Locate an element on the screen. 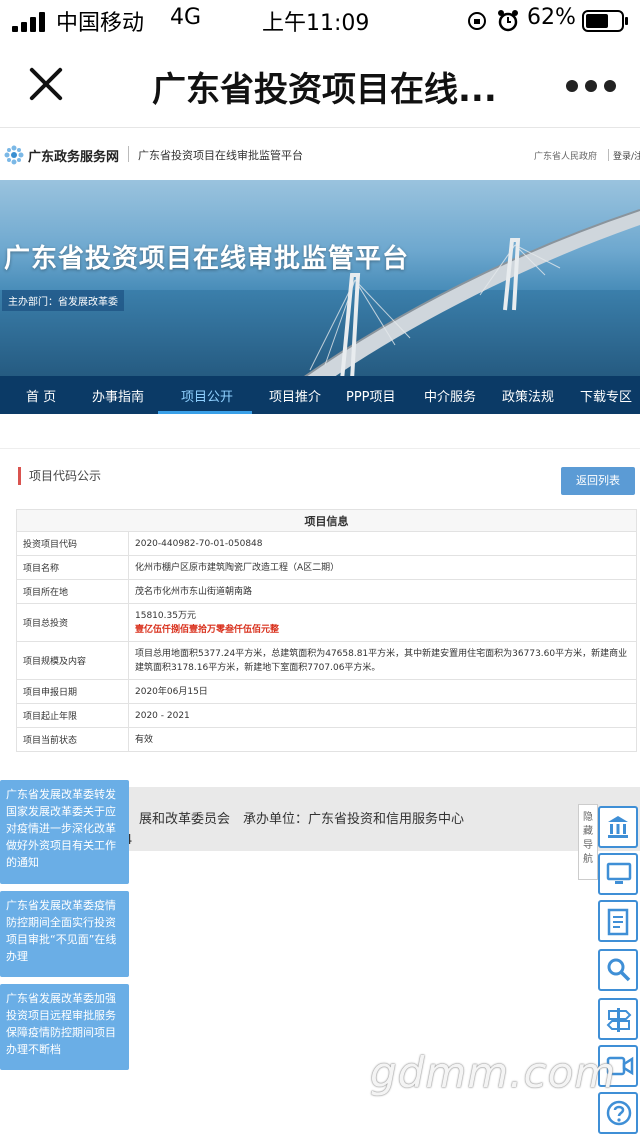  bank-icon is located at coordinates (618, 827).